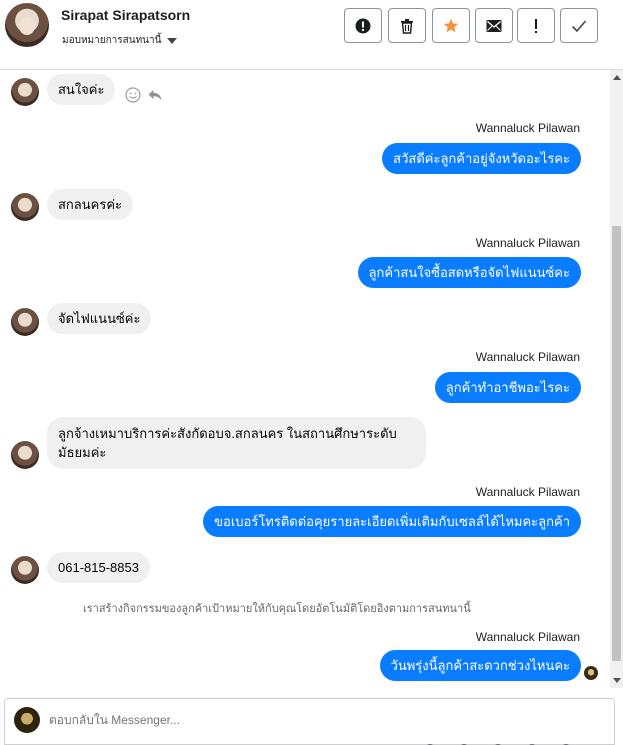  I want to click on composer-toolbar, so click(520, 743).